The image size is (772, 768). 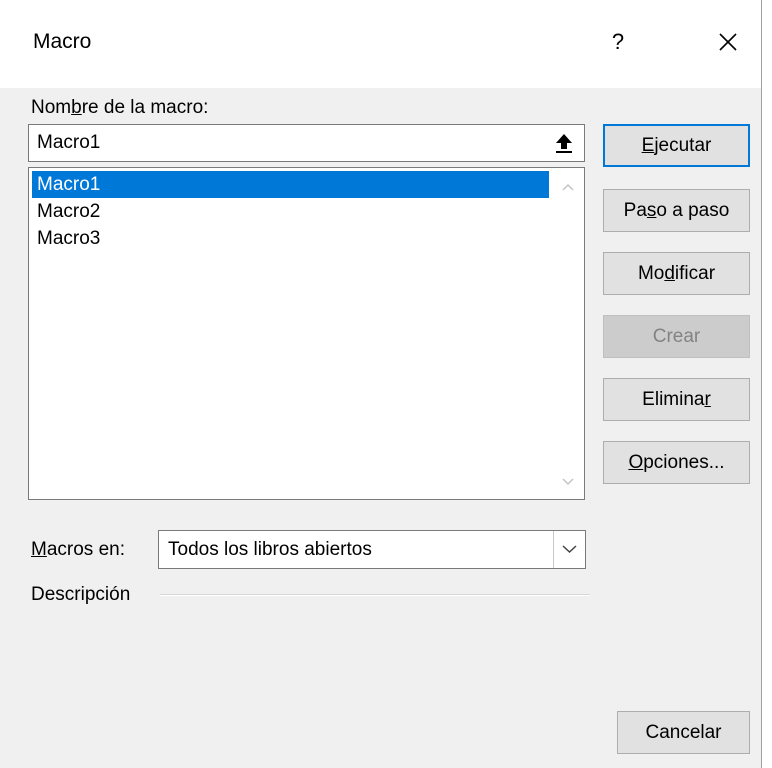 What do you see at coordinates (676, 273) in the screenshot?
I see `edit-button: Modificar` at bounding box center [676, 273].